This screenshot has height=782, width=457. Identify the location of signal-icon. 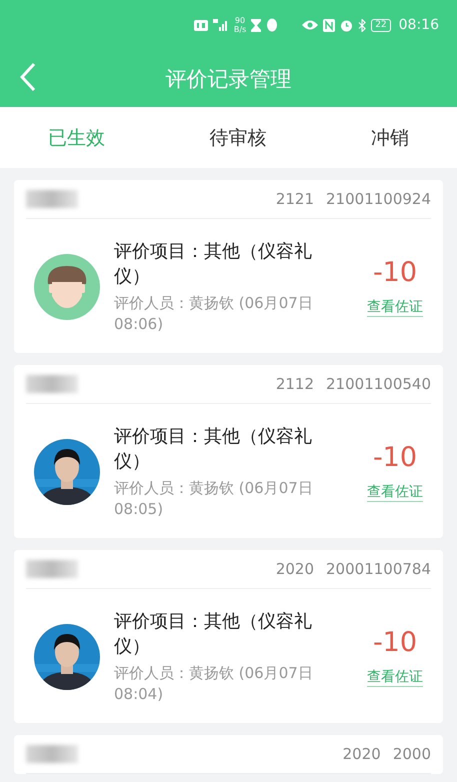
(220, 25).